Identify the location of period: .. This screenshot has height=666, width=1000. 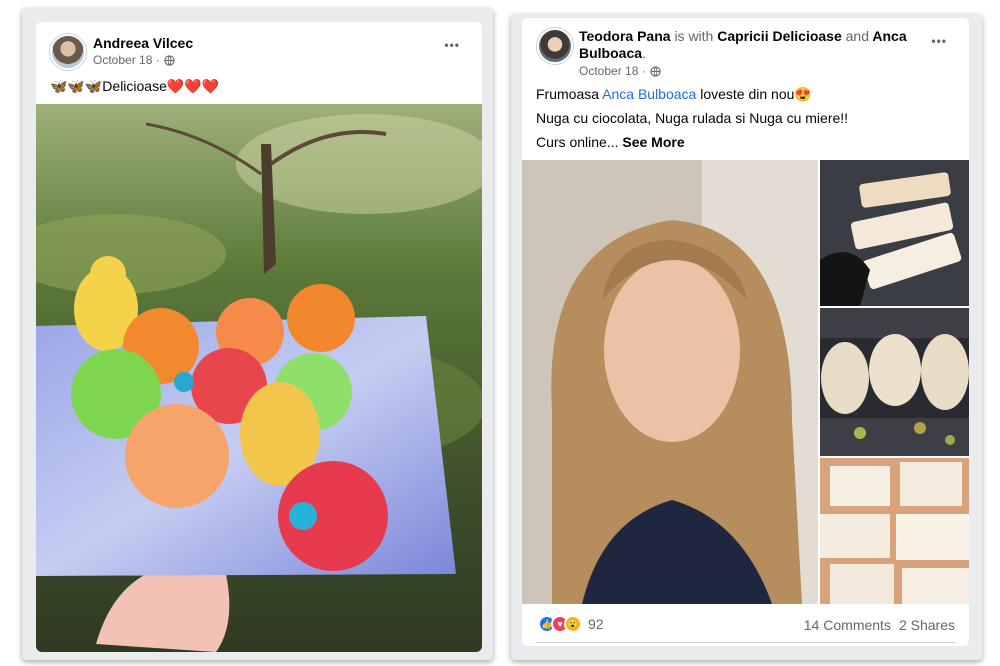
(644, 53).